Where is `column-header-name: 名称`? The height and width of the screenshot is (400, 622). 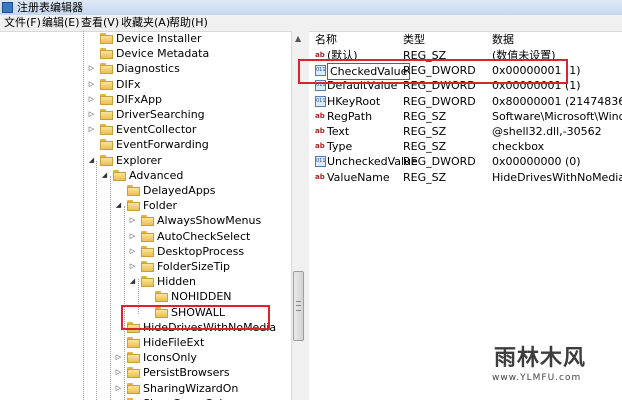 column-header-name: 名称 is located at coordinates (326, 39).